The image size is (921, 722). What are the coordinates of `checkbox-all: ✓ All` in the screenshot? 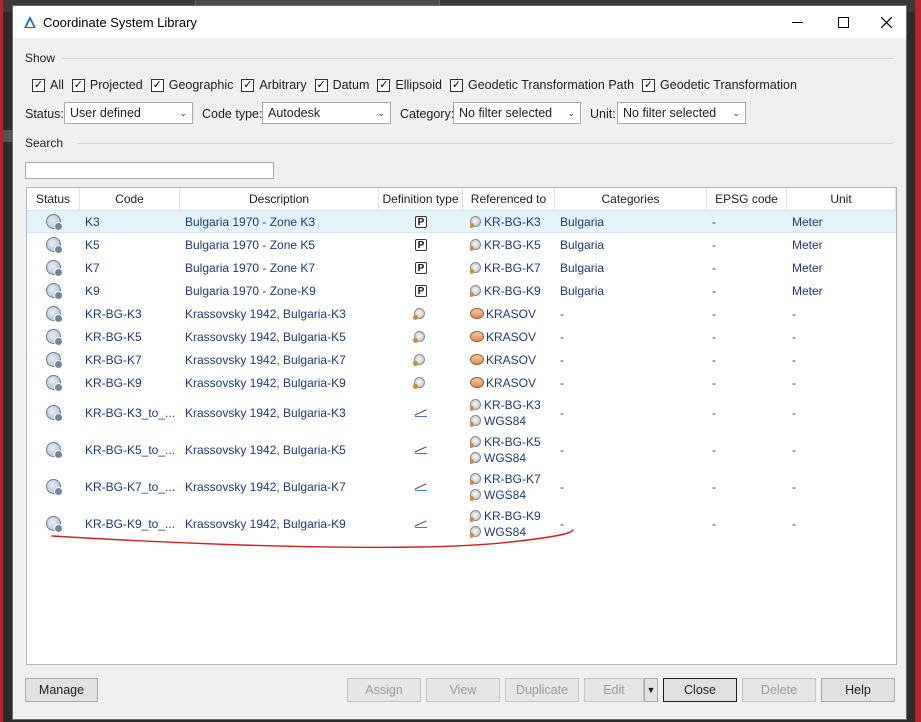 It's located at (48, 85).